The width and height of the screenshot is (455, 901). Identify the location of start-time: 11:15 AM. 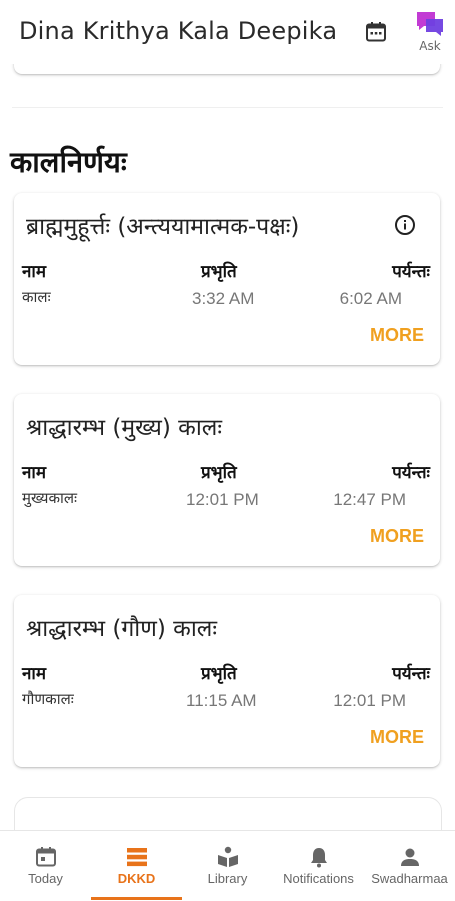
(221, 700).